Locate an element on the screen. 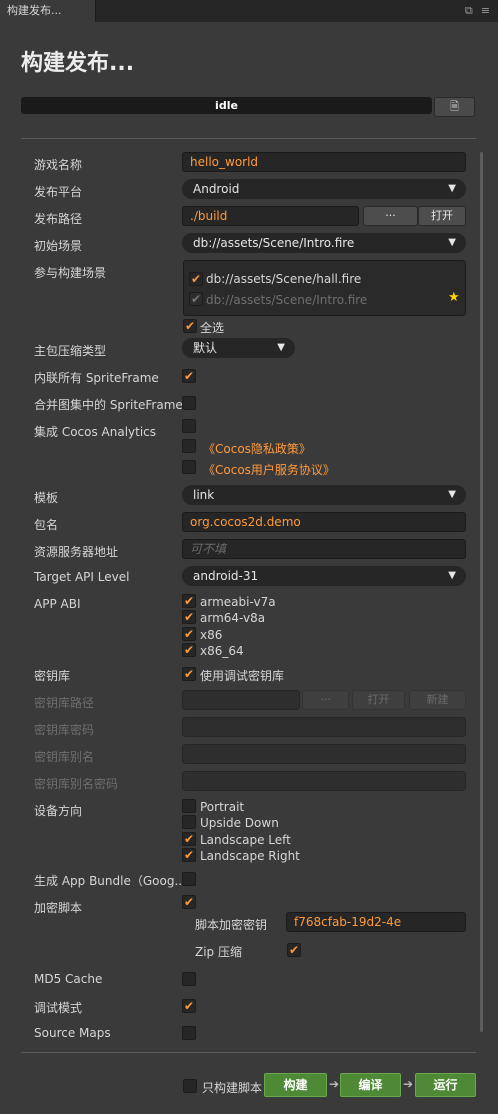  compress-value: 默认 is located at coordinates (205, 348).